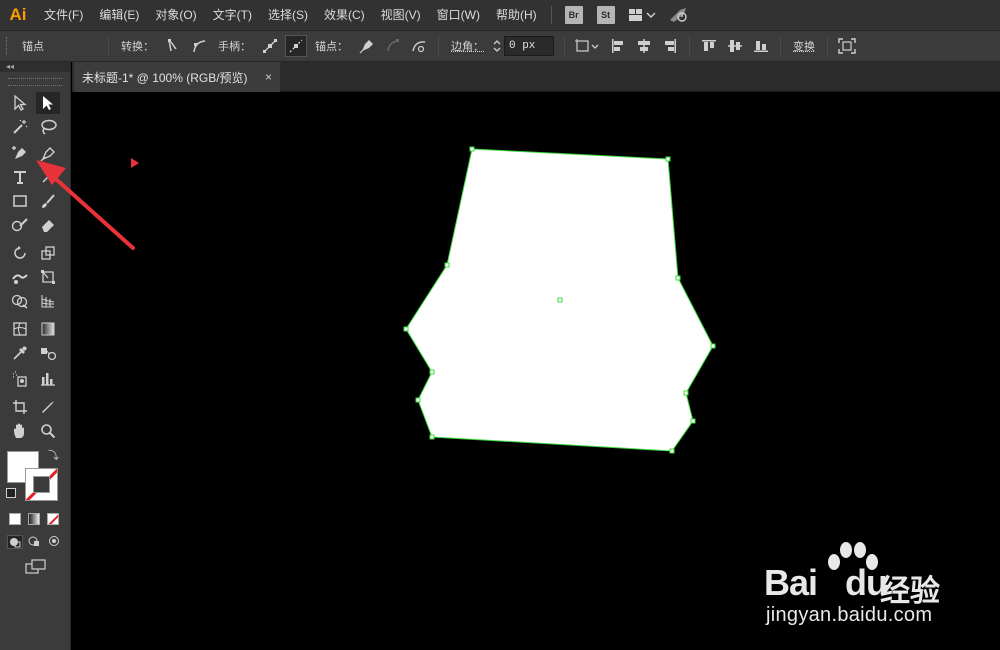 This screenshot has height=650, width=1000. Describe the element at coordinates (175, 15) in the screenshot. I see `menu-object: 对象(O)` at that location.